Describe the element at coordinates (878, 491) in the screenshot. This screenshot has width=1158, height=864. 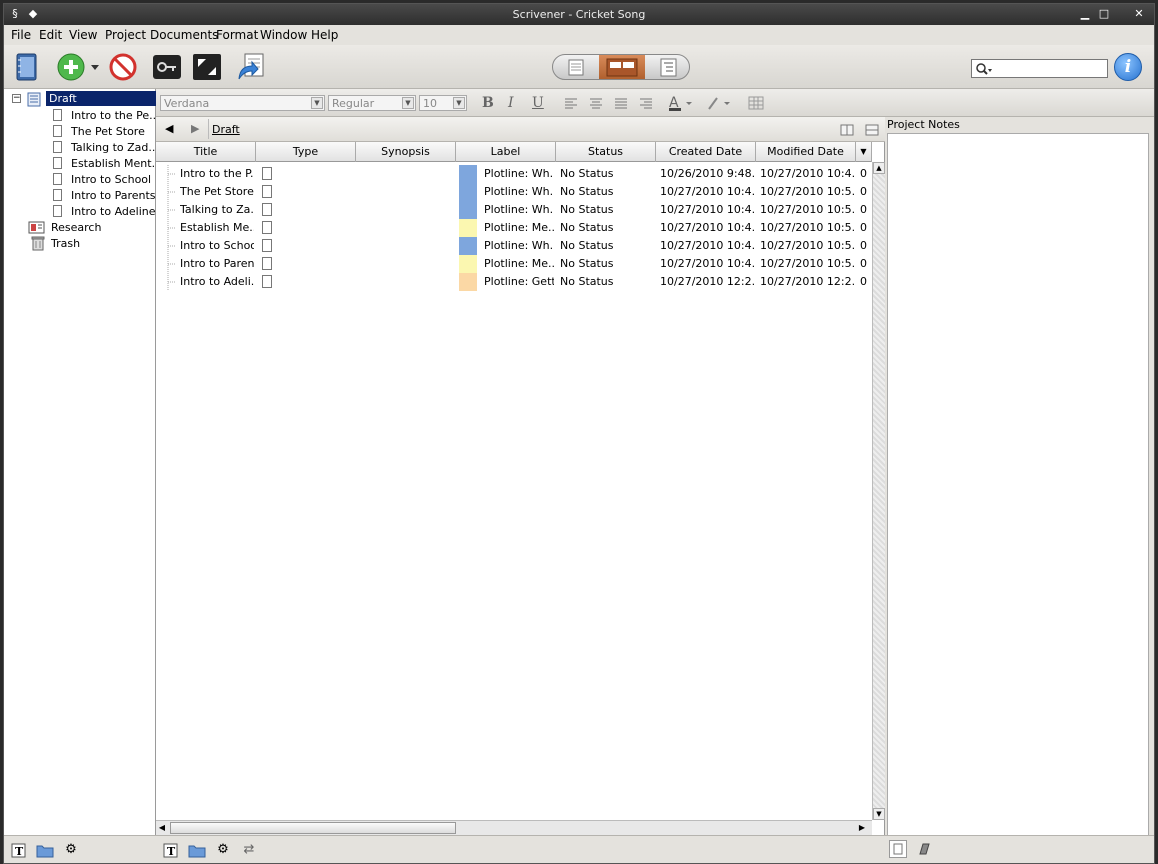
I see `vertical-scrollbar: ▲ ▼` at that location.